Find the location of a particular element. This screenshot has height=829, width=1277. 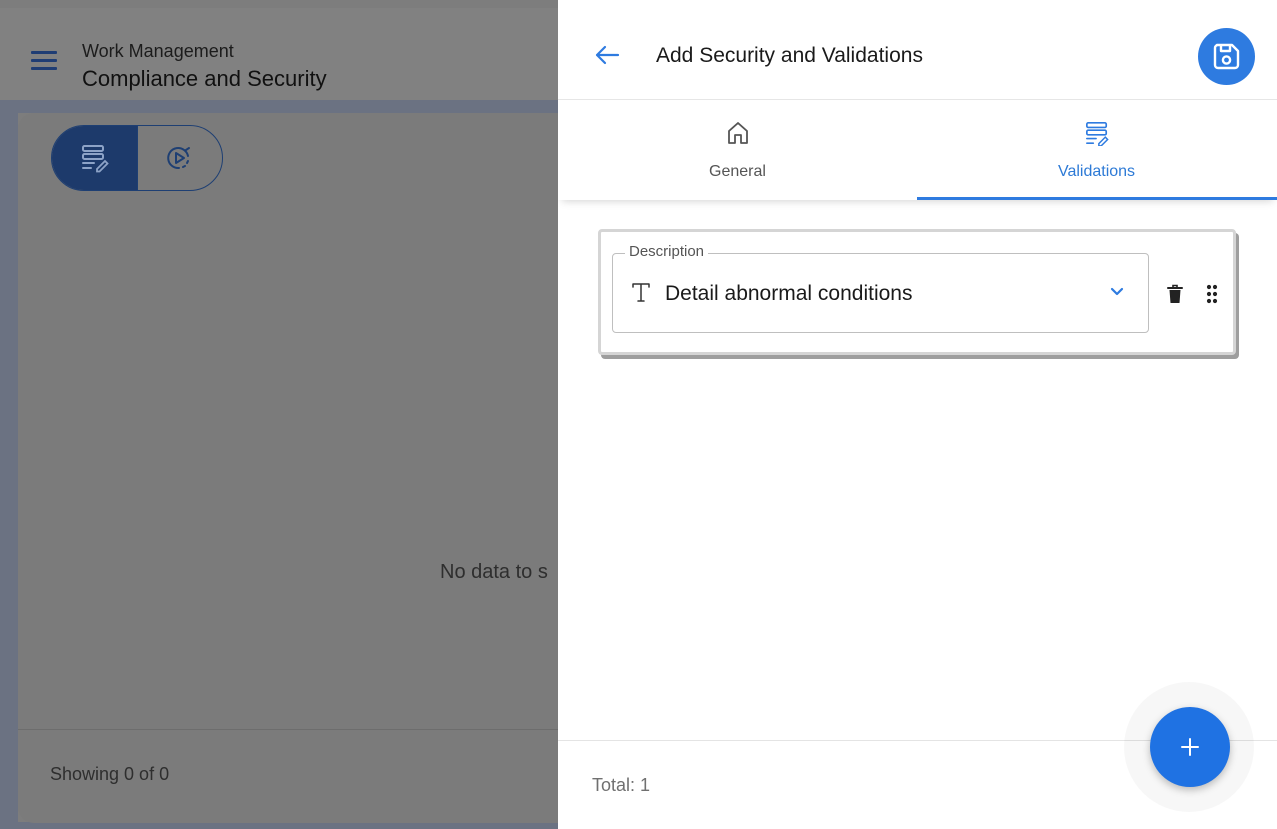

add-validation-button is located at coordinates (1190, 747).